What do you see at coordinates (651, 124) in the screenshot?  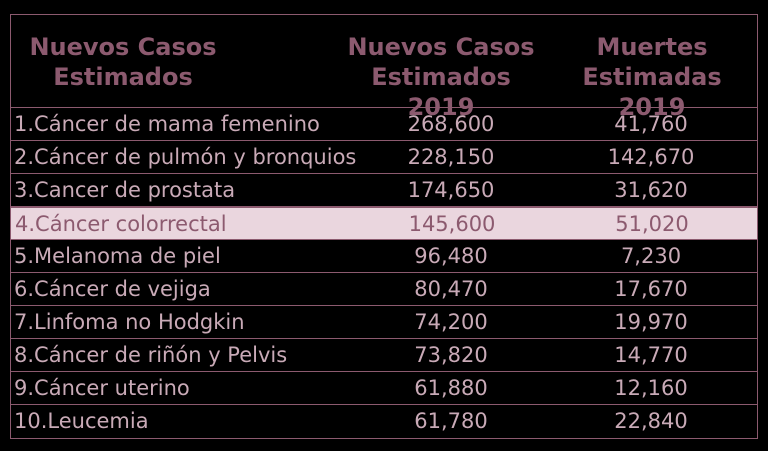 I see `deaths-value: 41,760` at bounding box center [651, 124].